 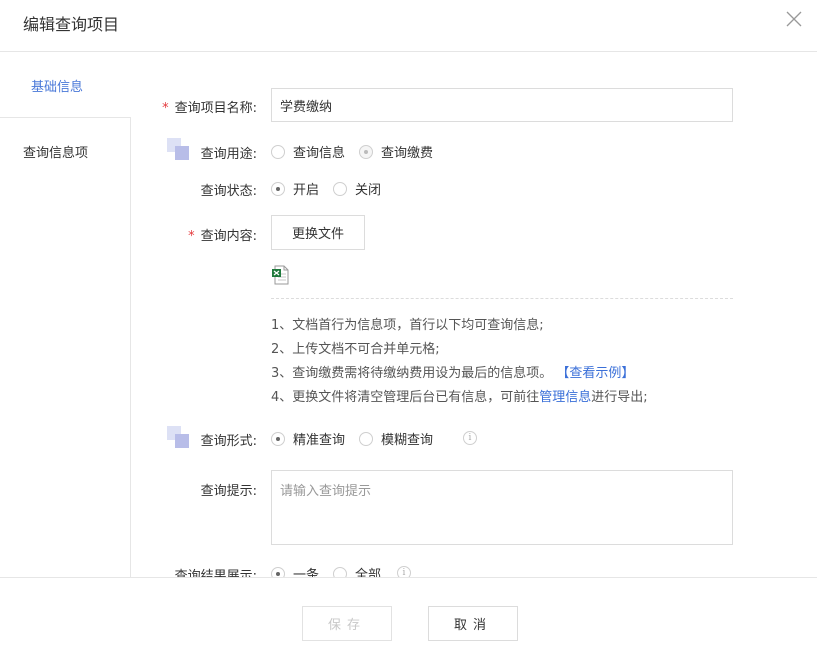 What do you see at coordinates (228, 236) in the screenshot?
I see `content-label-text: 查询内容:` at bounding box center [228, 236].